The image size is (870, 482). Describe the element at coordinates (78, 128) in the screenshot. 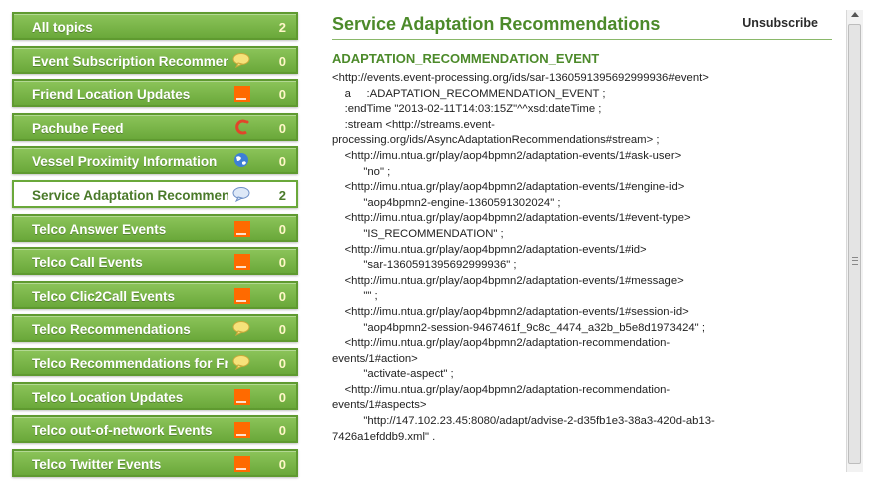

I see `topic-label: Pachube Feed` at that location.